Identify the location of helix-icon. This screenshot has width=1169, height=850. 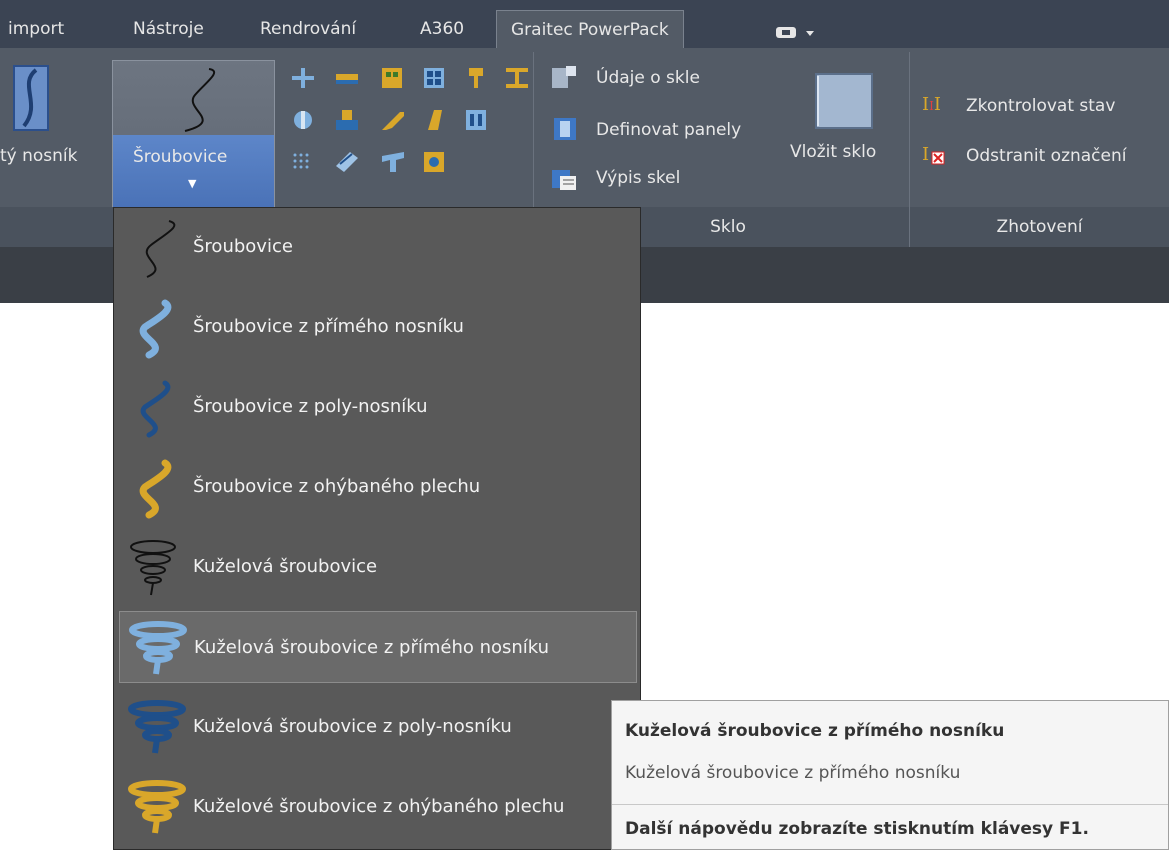
(200, 100).